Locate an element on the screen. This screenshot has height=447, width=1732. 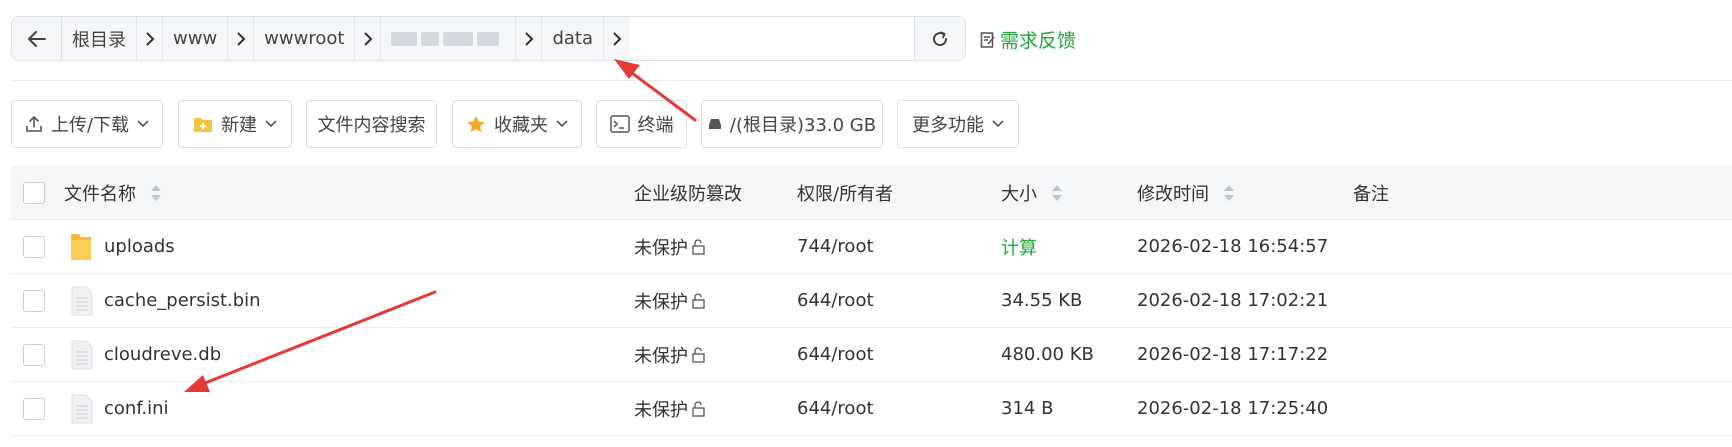
terminal-icon is located at coordinates (619, 124).